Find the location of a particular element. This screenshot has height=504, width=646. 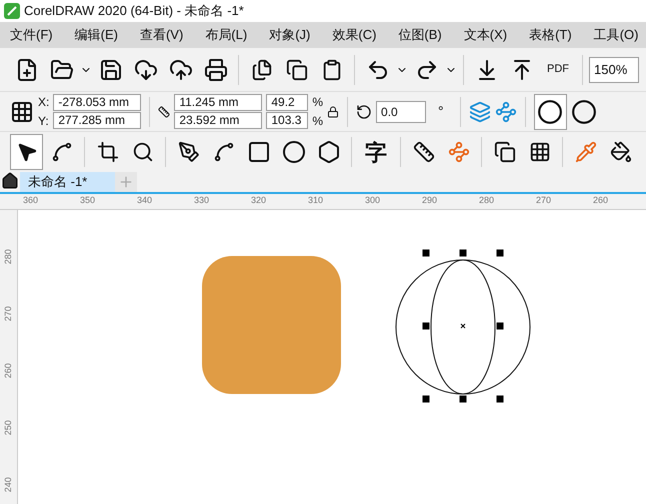

scale-y-field: 103.3 is located at coordinates (287, 120).